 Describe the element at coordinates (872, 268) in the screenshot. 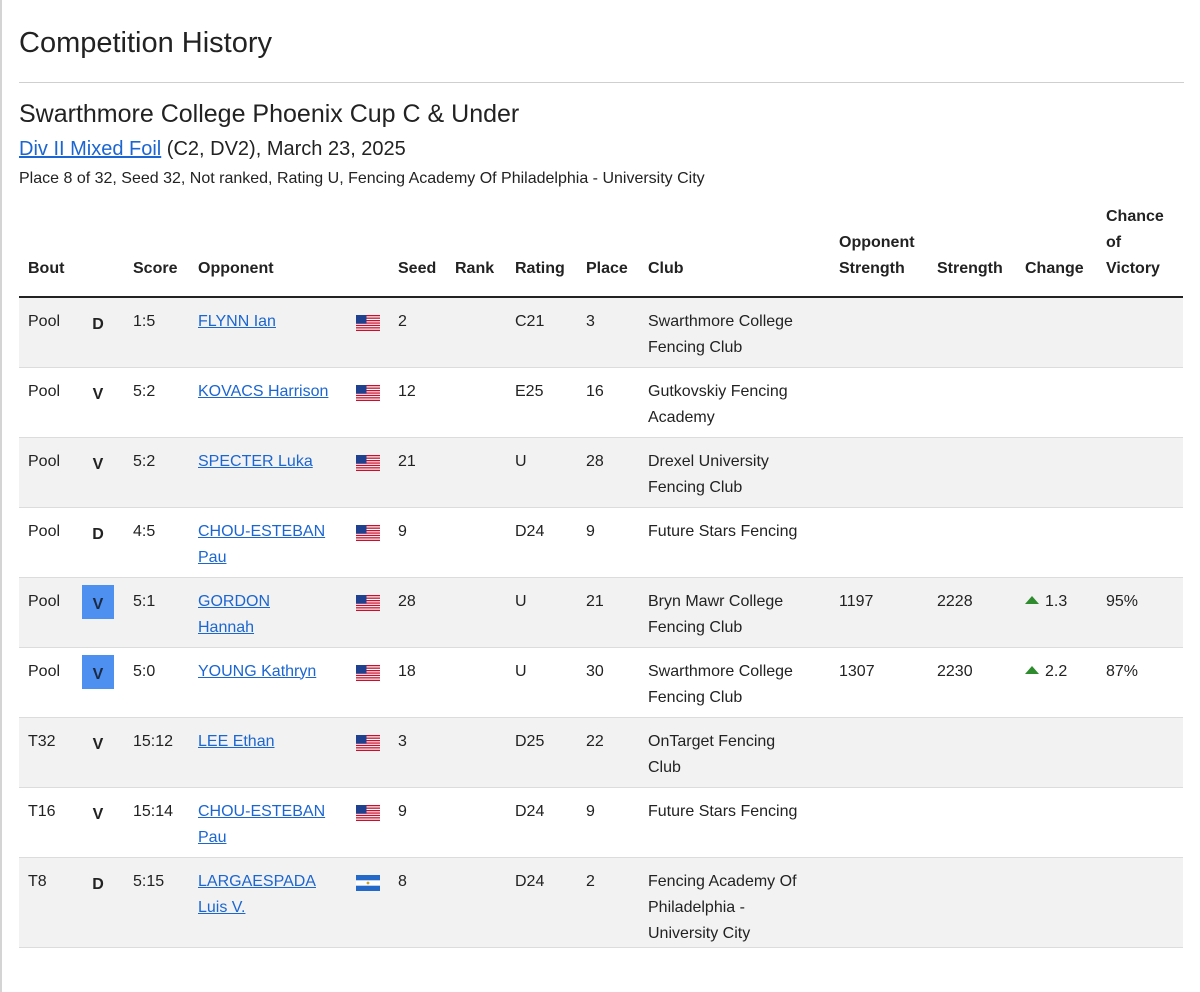

I see `col-opponent-strength-line2: Strength` at that location.